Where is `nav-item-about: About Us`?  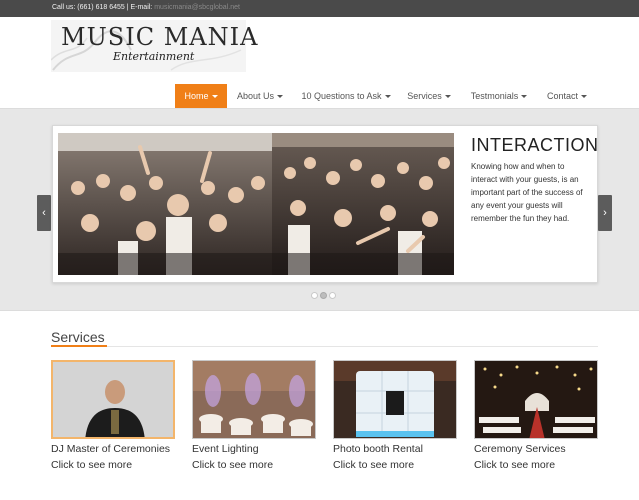
nav-item-about: About Us is located at coordinates (260, 96).